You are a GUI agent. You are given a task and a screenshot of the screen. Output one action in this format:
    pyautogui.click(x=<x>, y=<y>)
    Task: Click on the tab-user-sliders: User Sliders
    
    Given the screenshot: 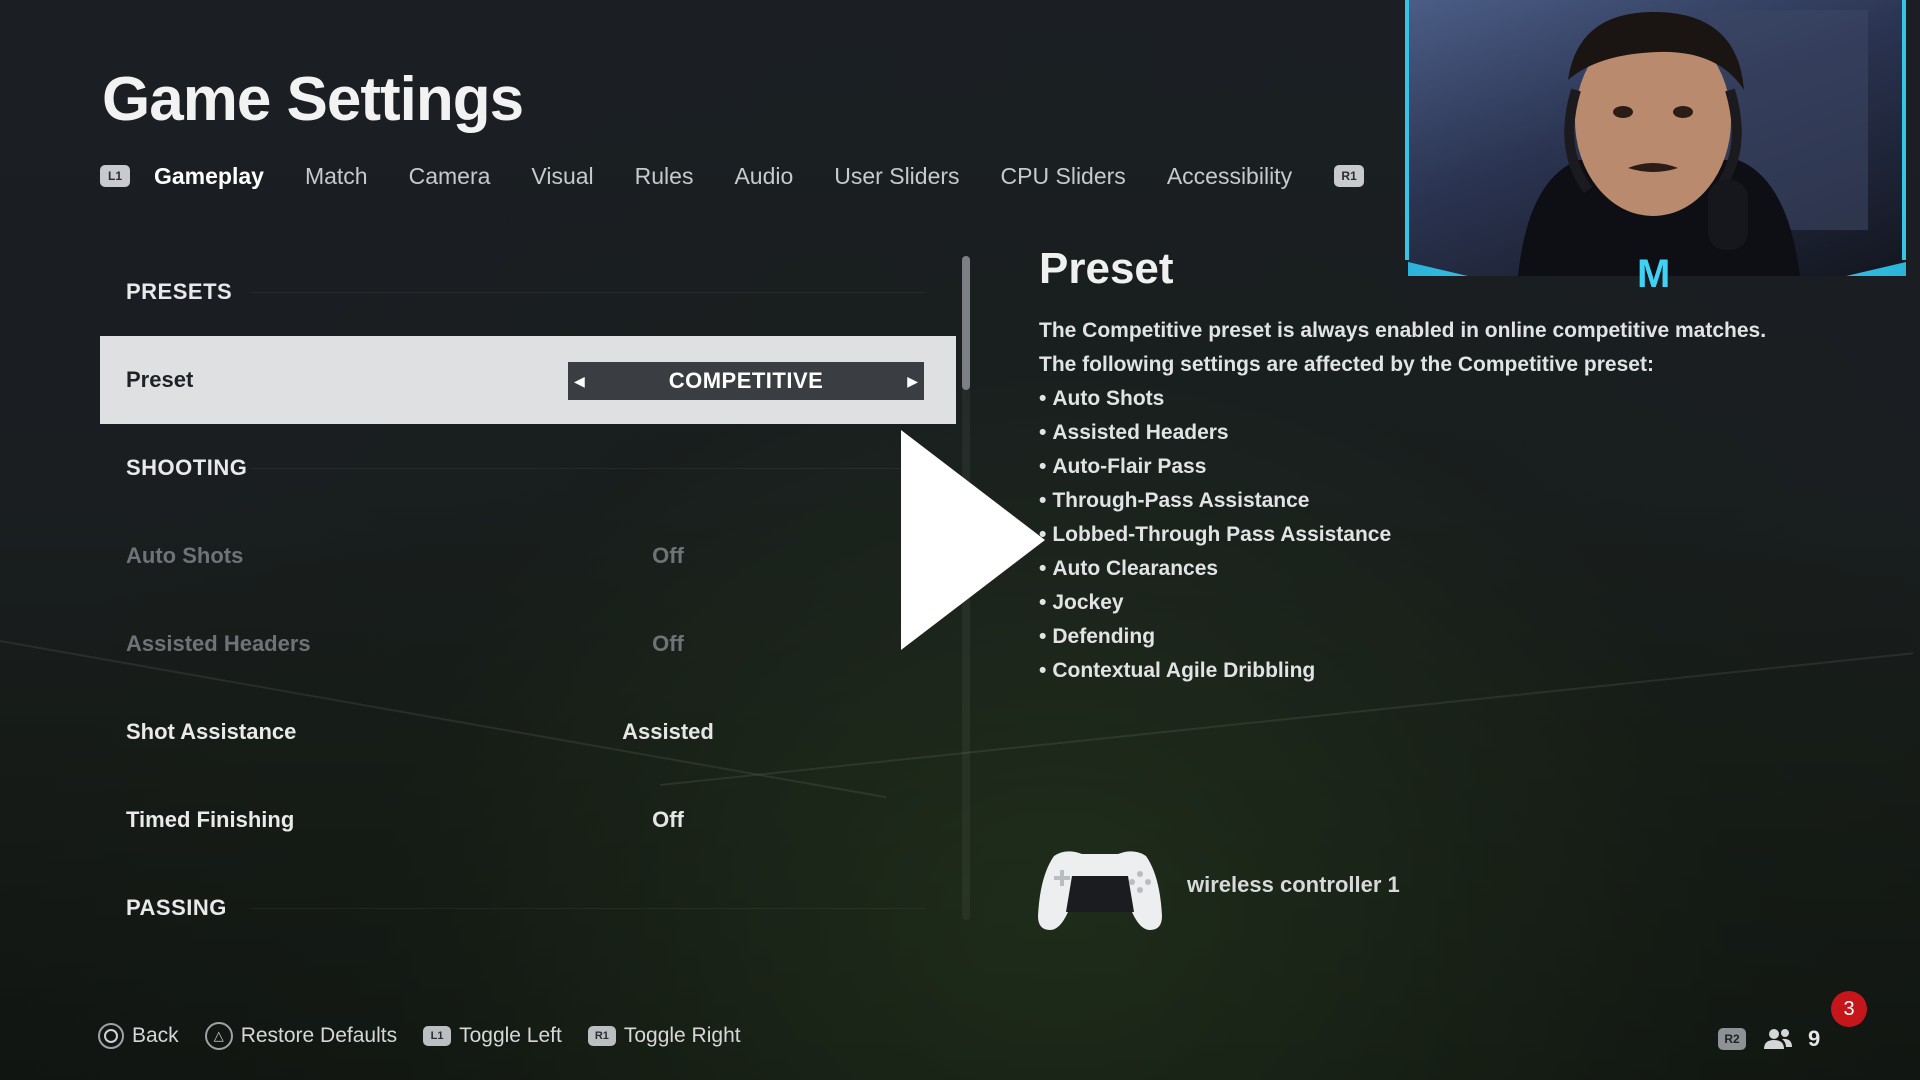 What is the action you would take?
    pyautogui.click(x=896, y=176)
    